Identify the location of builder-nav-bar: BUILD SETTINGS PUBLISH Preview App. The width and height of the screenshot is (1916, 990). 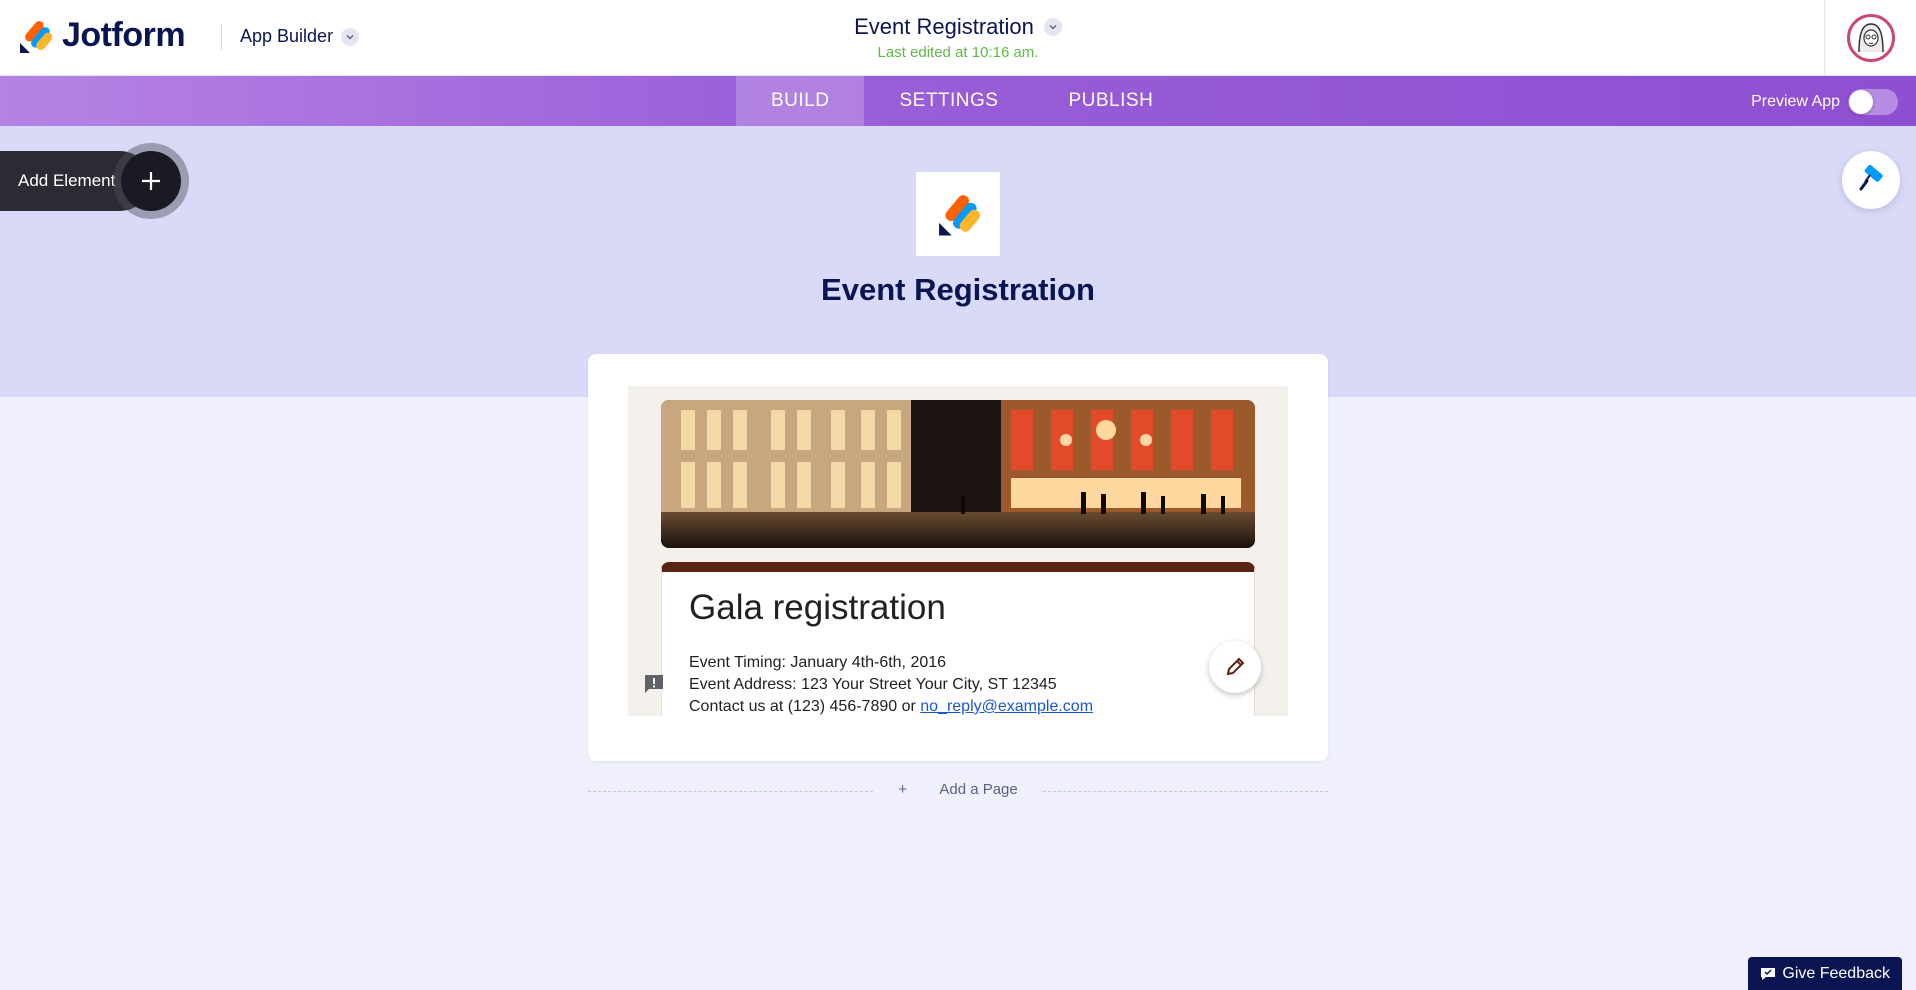
(958, 101).